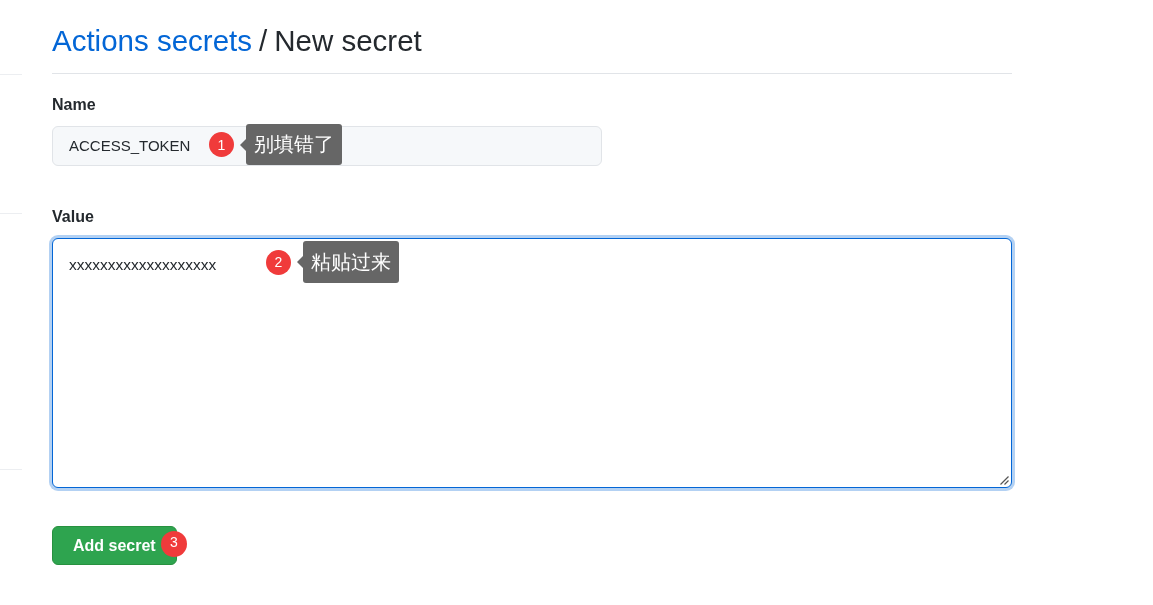 The height and width of the screenshot is (605, 1153). What do you see at coordinates (351, 262) in the screenshot?
I see `annotation-tooltip: 粘贴过来` at bounding box center [351, 262].